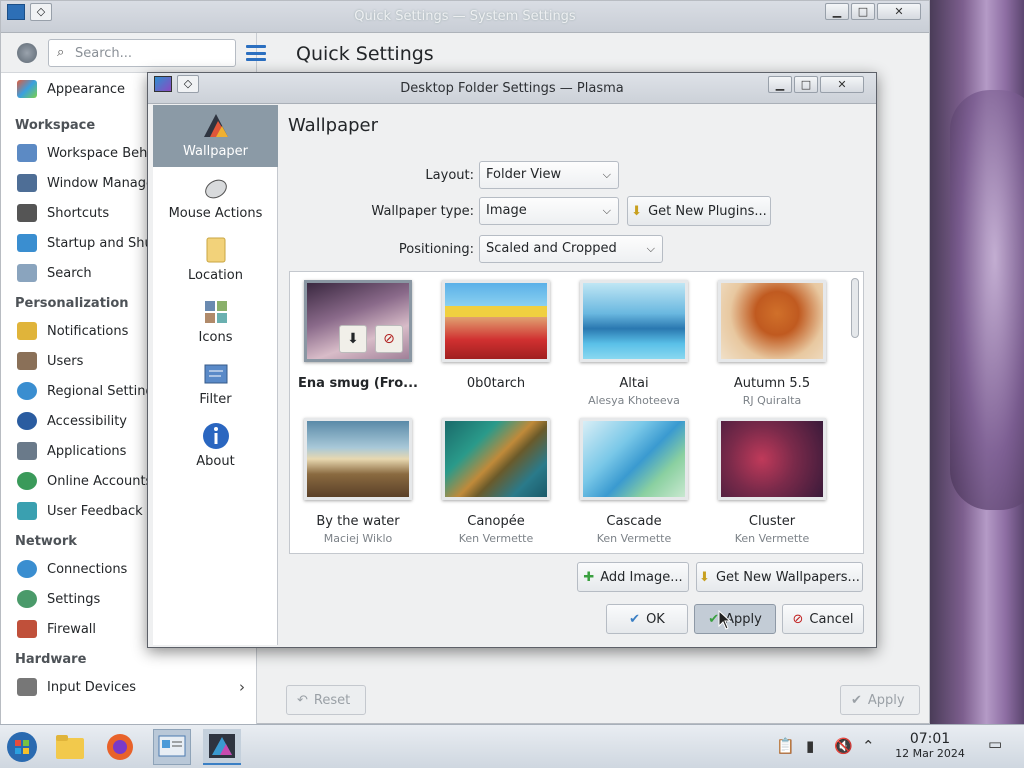 The height and width of the screenshot is (768, 1024). What do you see at coordinates (27, 53) in the screenshot?
I see `settings-logo-icon` at bounding box center [27, 53].